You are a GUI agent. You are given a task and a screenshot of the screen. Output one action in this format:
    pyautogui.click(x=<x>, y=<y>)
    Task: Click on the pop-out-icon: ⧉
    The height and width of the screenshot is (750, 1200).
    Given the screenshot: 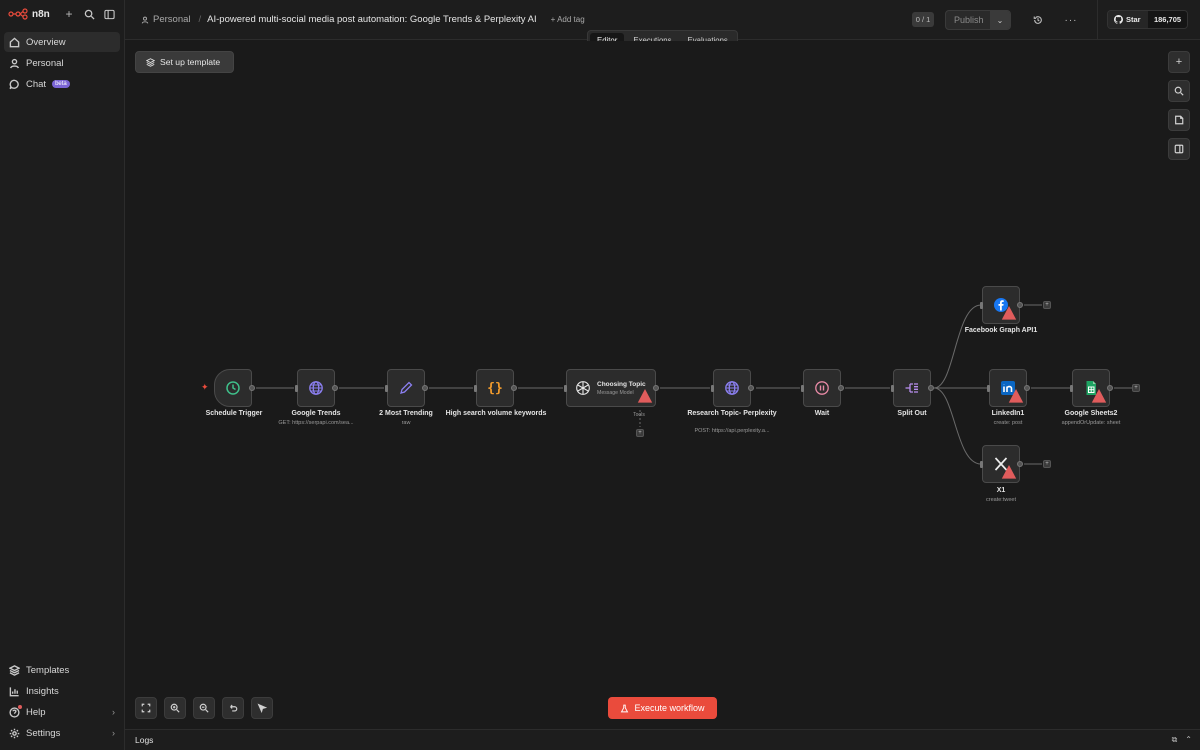 What is the action you would take?
    pyautogui.click(x=1175, y=740)
    